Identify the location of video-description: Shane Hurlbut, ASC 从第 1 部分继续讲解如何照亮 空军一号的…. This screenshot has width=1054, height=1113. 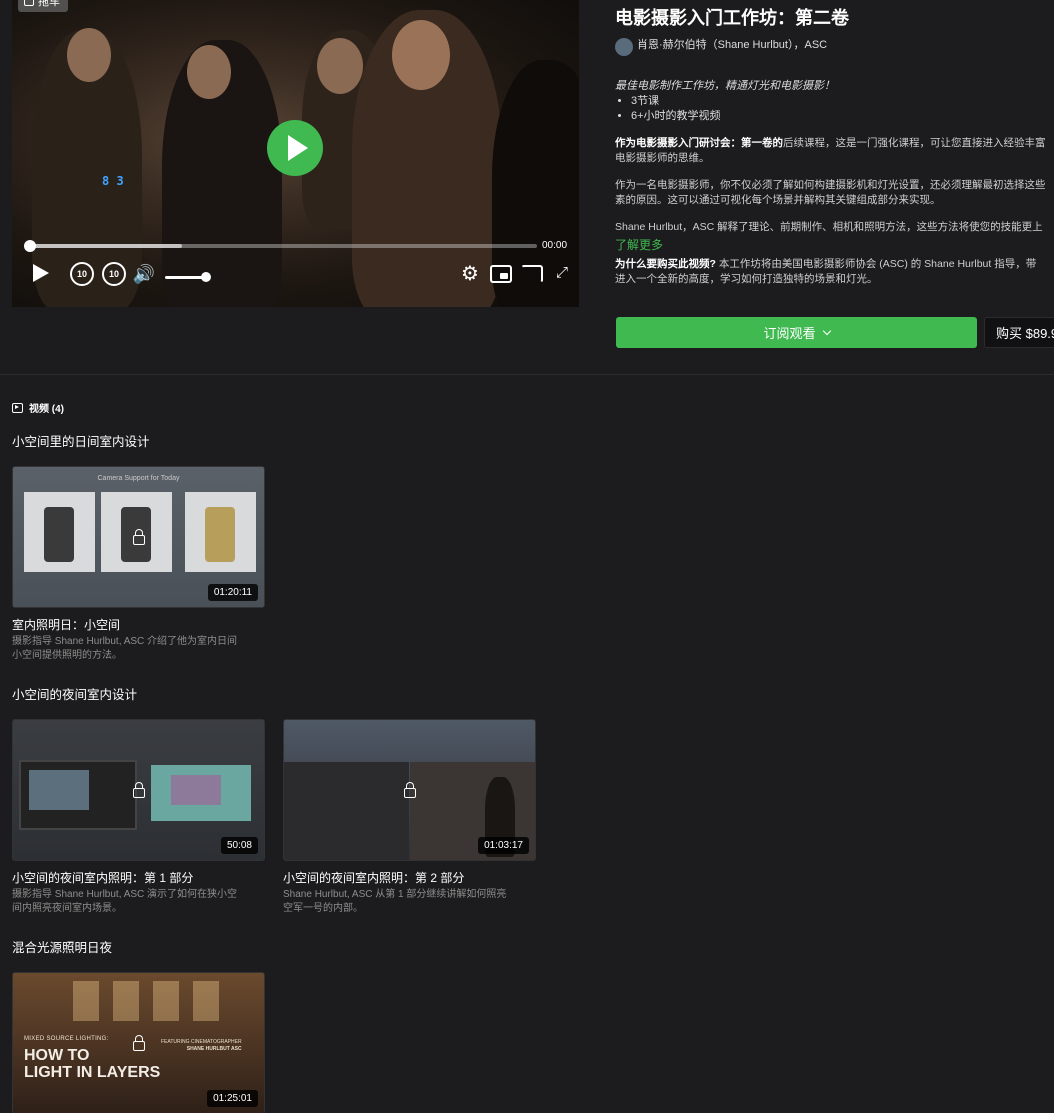
(409, 902).